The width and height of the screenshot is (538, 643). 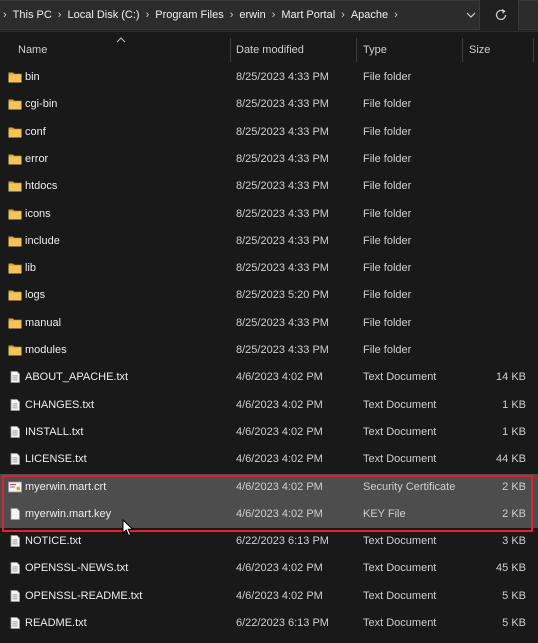 What do you see at coordinates (32, 15) in the screenshot?
I see `breadcrumb-this-pc: This PC` at bounding box center [32, 15].